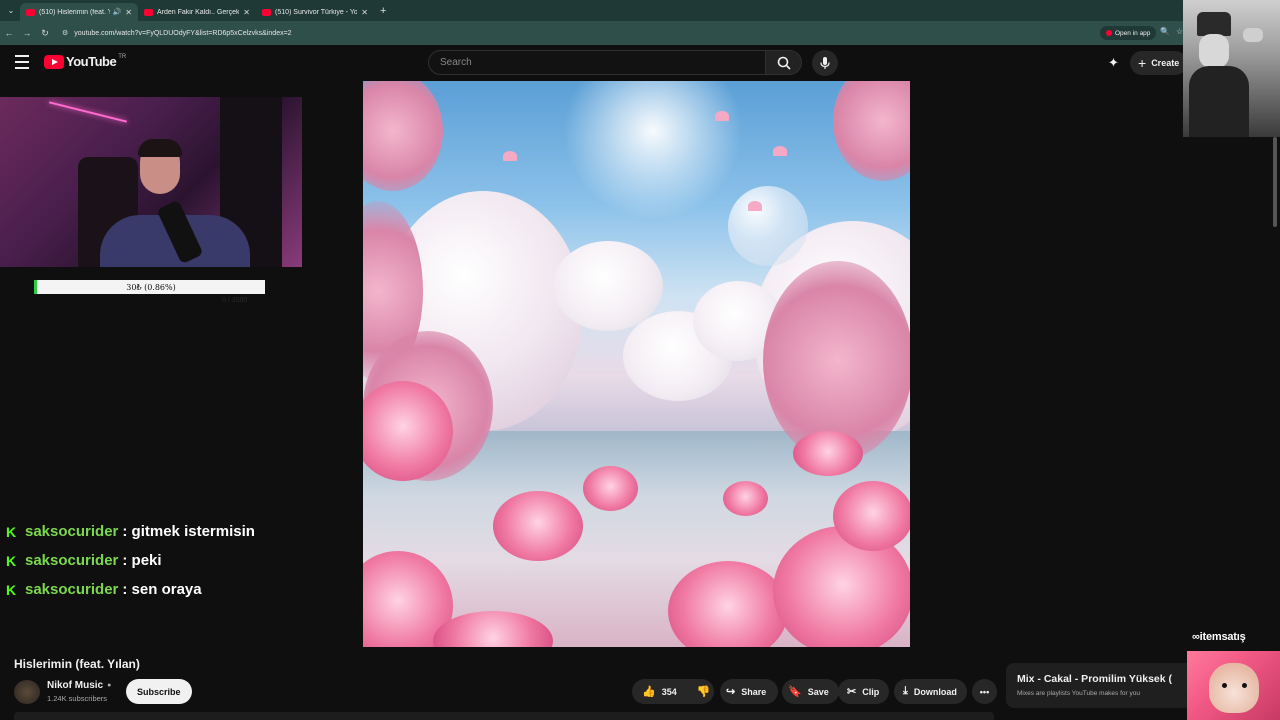 This screenshot has width=1280, height=720. I want to click on subscriber-count: 1.24K subscribers, so click(77, 698).